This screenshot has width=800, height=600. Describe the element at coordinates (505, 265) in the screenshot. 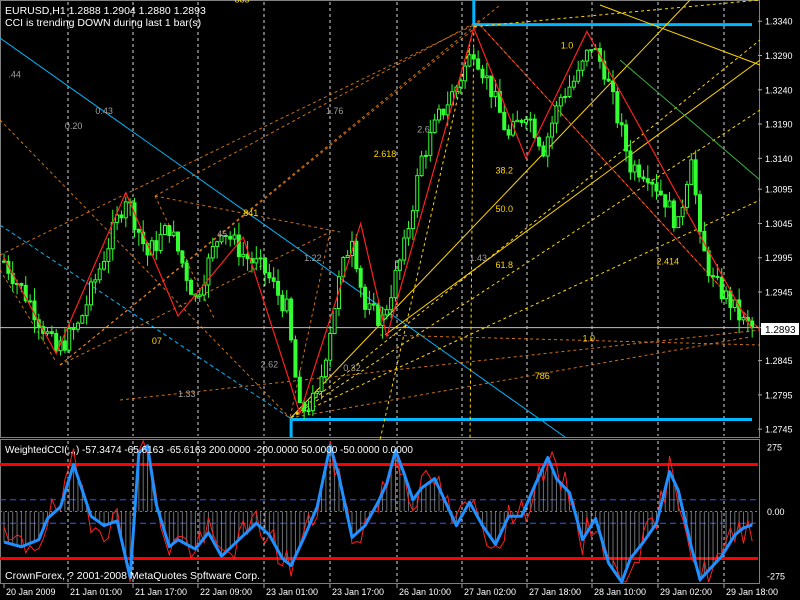

I see `fib-label: 61.8` at that location.